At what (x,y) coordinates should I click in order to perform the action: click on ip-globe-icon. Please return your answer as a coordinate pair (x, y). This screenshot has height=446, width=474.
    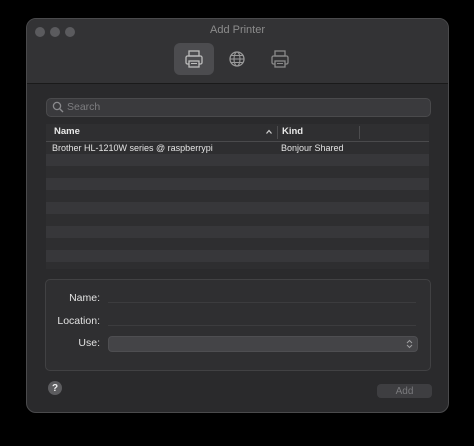
    Looking at the image, I should click on (237, 59).